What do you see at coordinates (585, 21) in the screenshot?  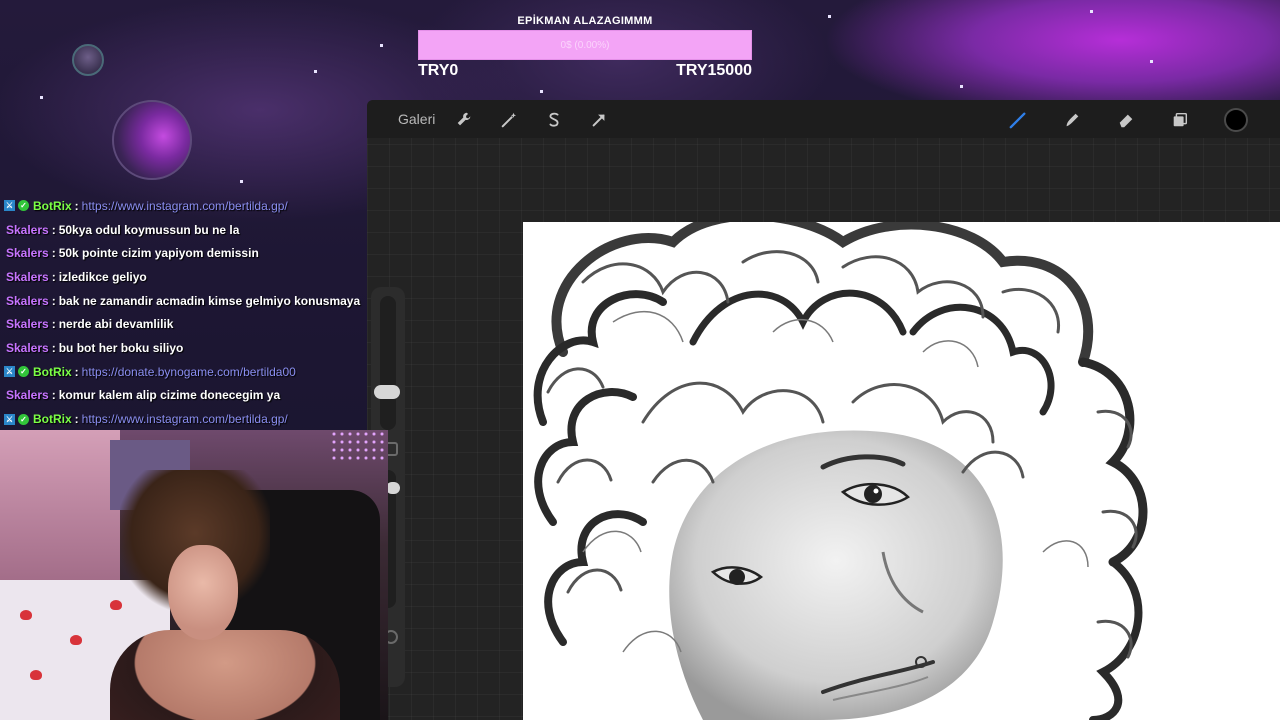 I see `goal-title: EPİKMAN ALAZAGIMMM` at bounding box center [585, 21].